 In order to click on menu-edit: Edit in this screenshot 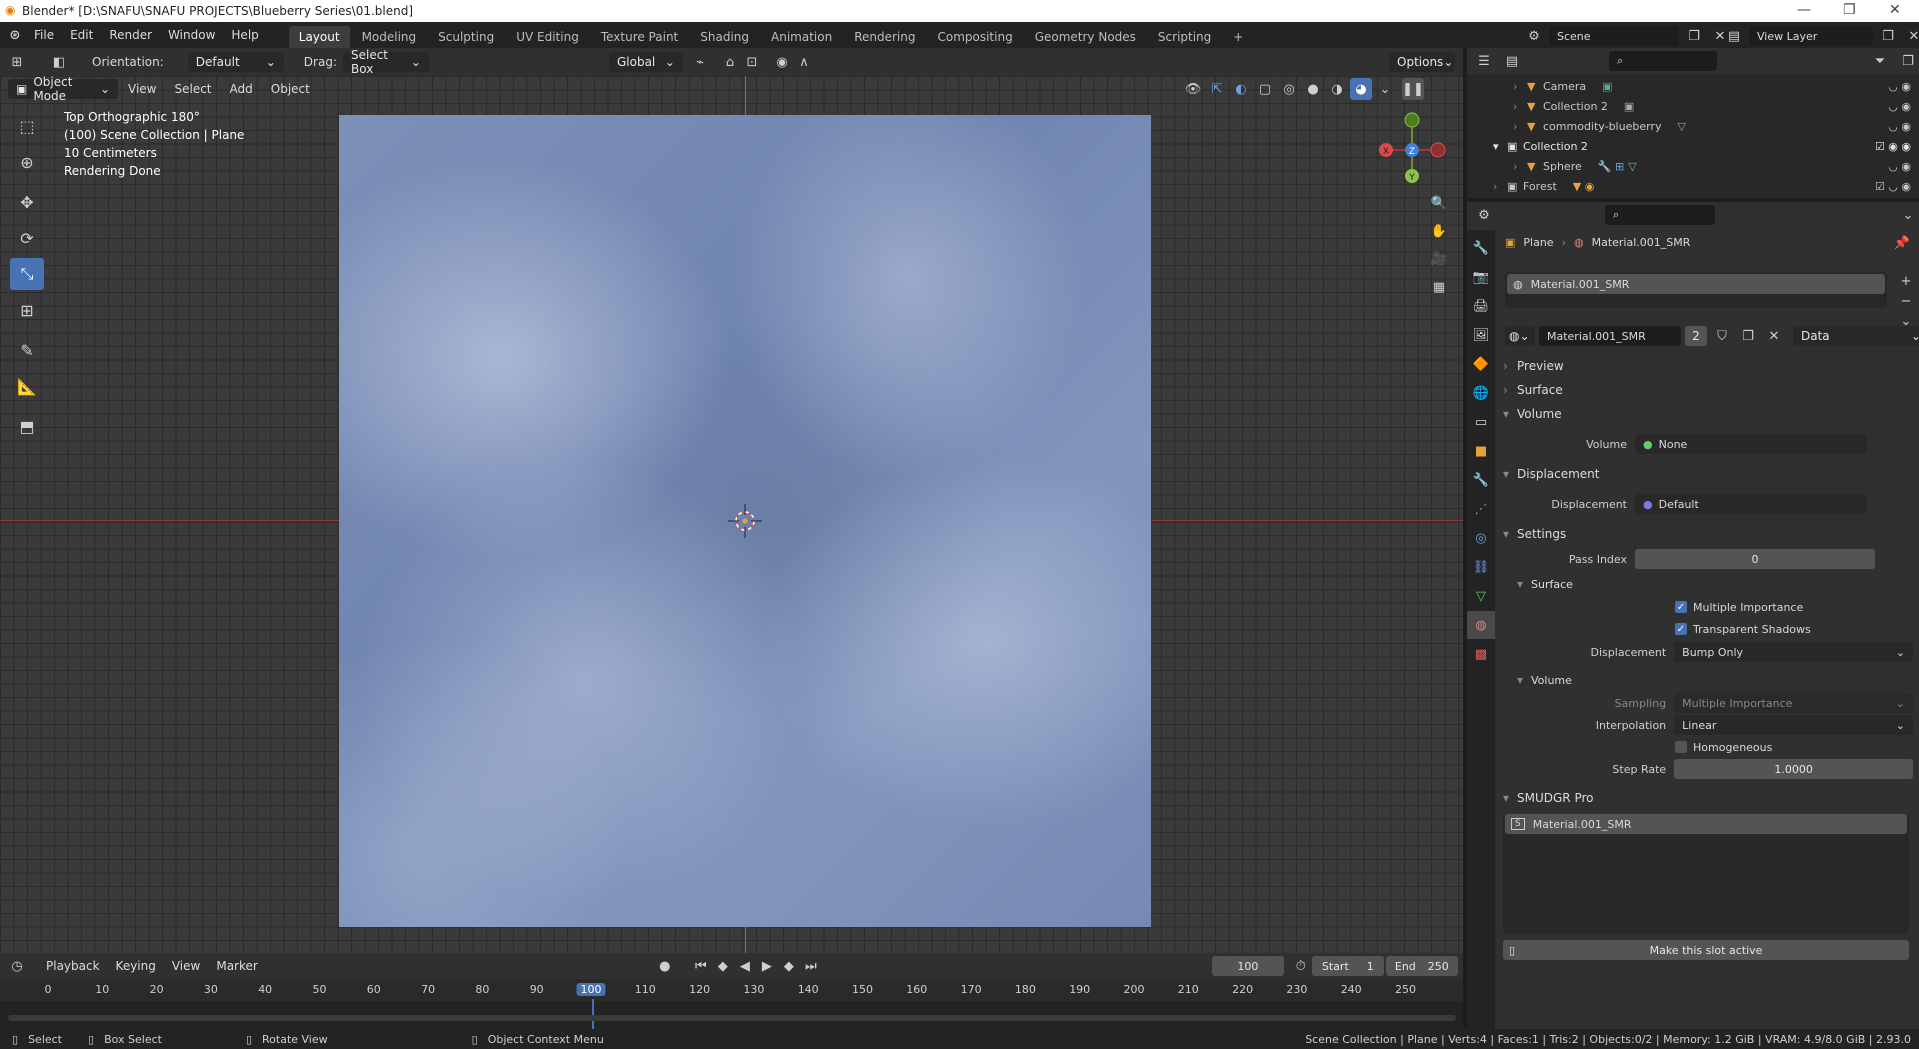, I will do `click(81, 35)`.